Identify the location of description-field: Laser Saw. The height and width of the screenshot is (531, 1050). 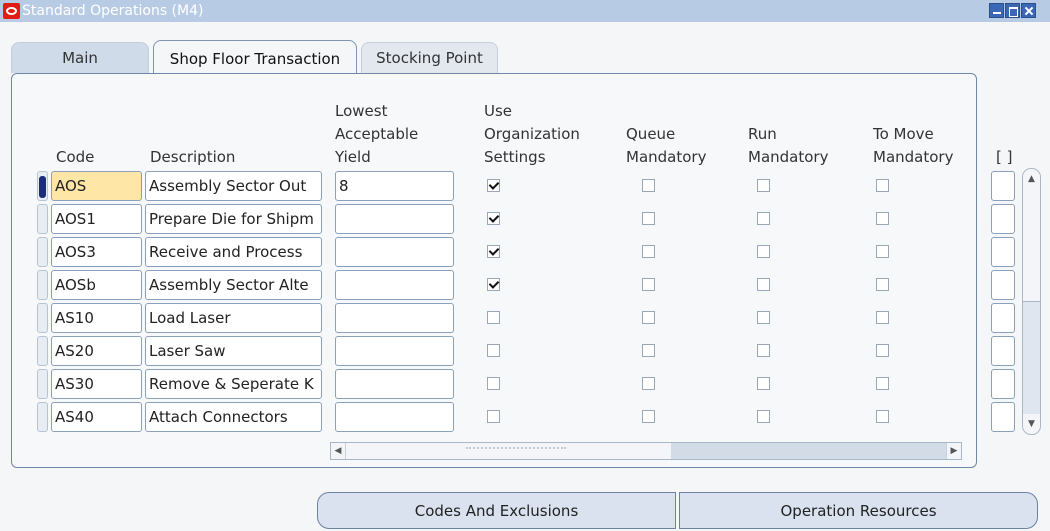
(233, 351).